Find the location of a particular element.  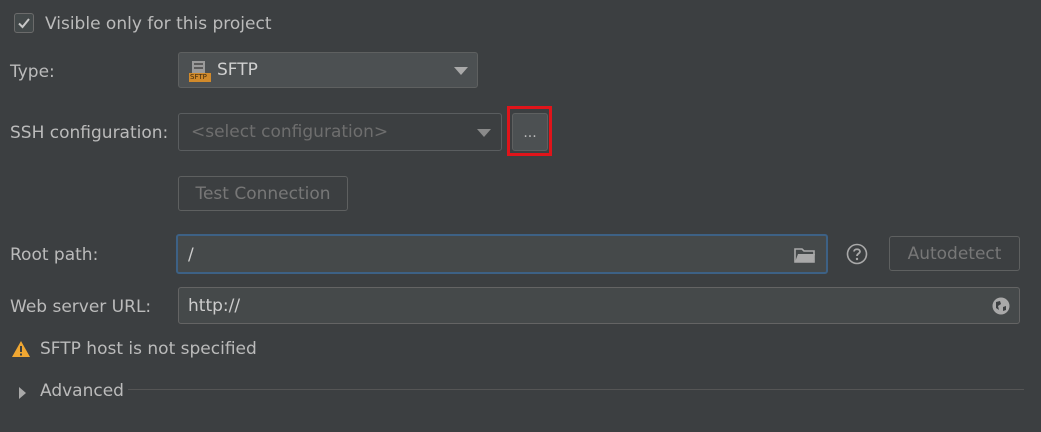

sftp-icon: SFTP is located at coordinates (200, 71).